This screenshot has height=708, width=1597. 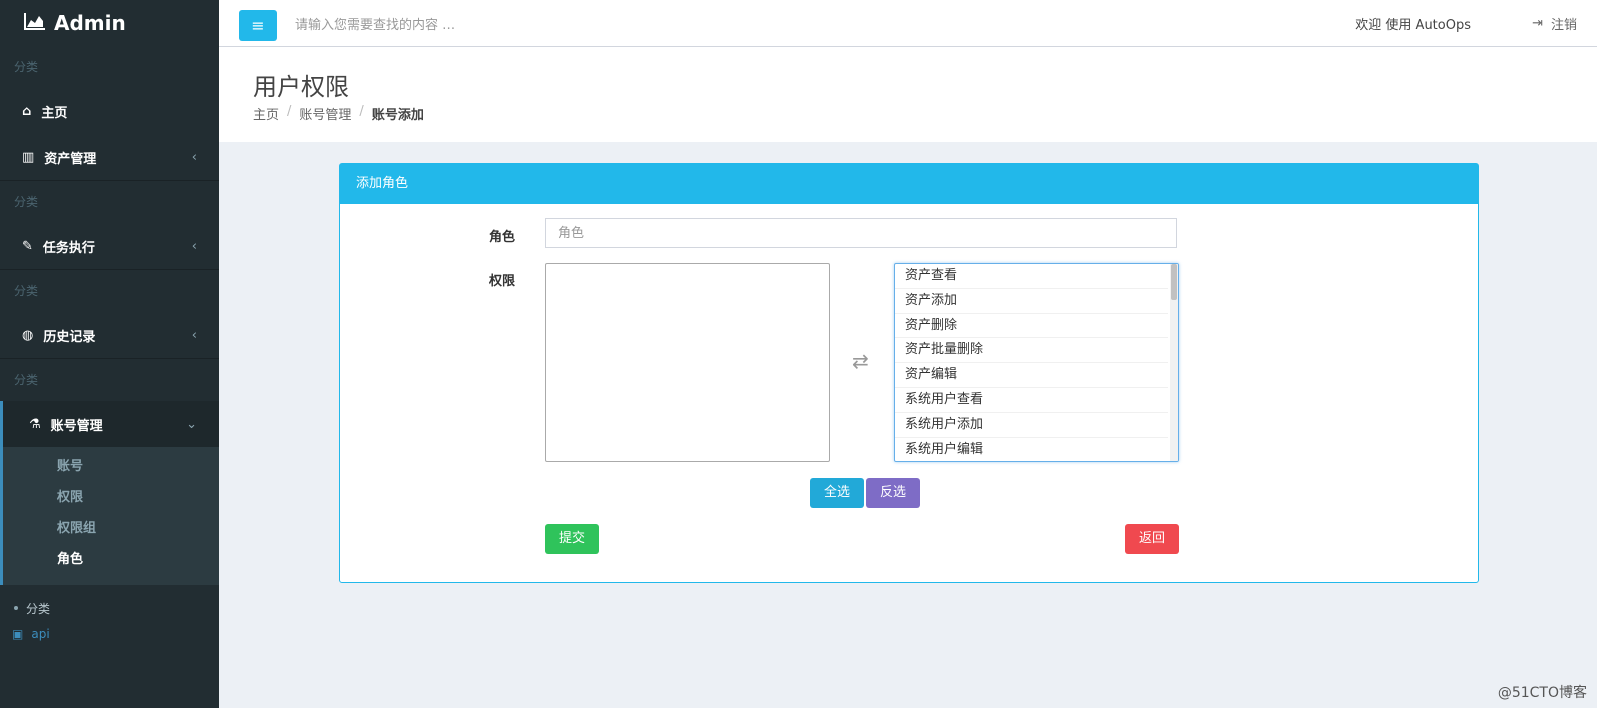 I want to click on breadcrumb-current: 账号添加, so click(x=397, y=115).